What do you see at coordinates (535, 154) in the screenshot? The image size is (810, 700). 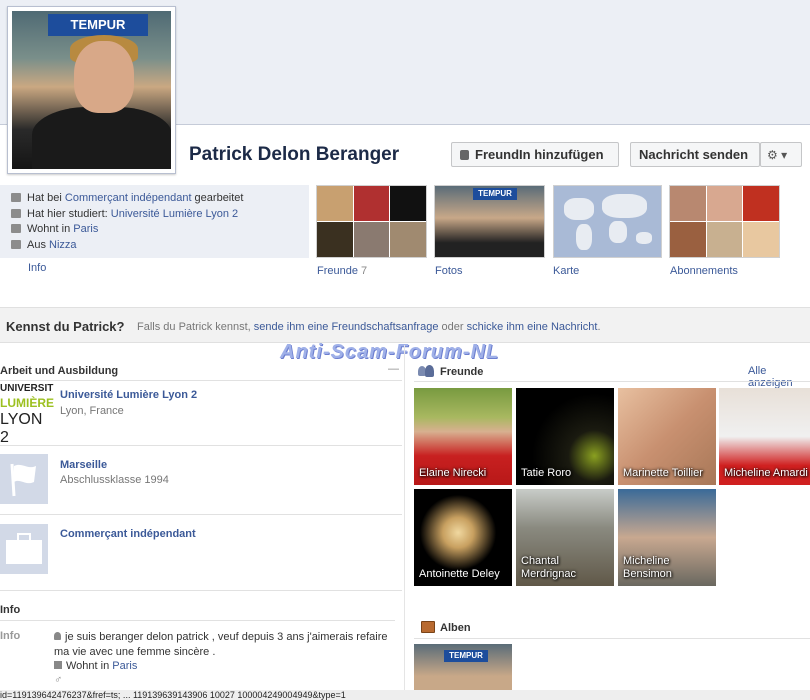 I see `add-friend-button: FreundIn hinzufügen` at bounding box center [535, 154].